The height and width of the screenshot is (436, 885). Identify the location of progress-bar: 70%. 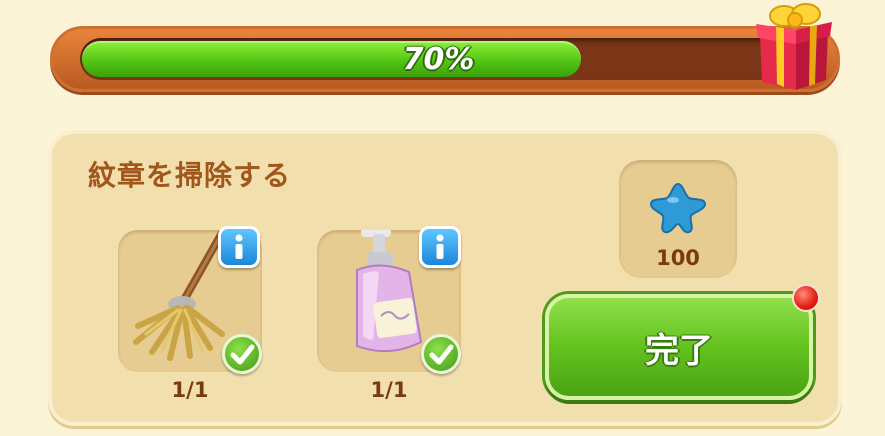
(445, 59).